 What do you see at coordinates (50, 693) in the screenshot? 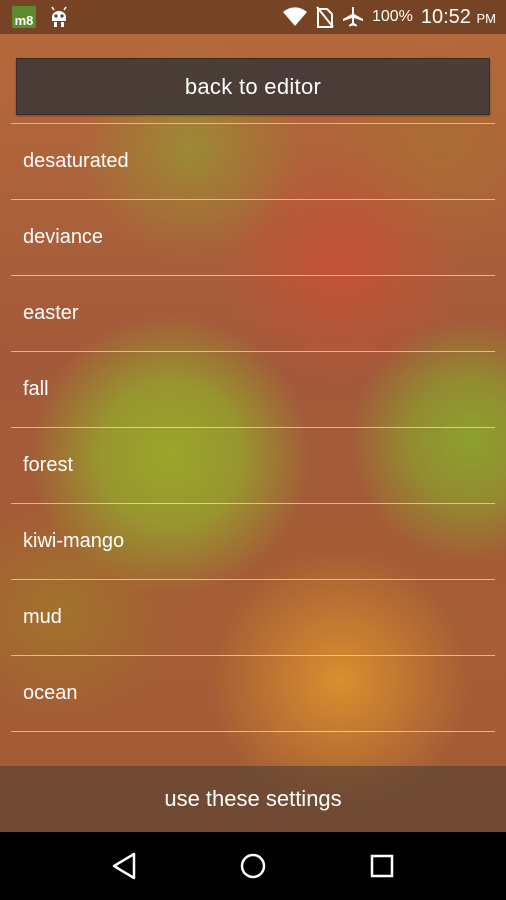
I see `preset-label: ocean` at bounding box center [50, 693].